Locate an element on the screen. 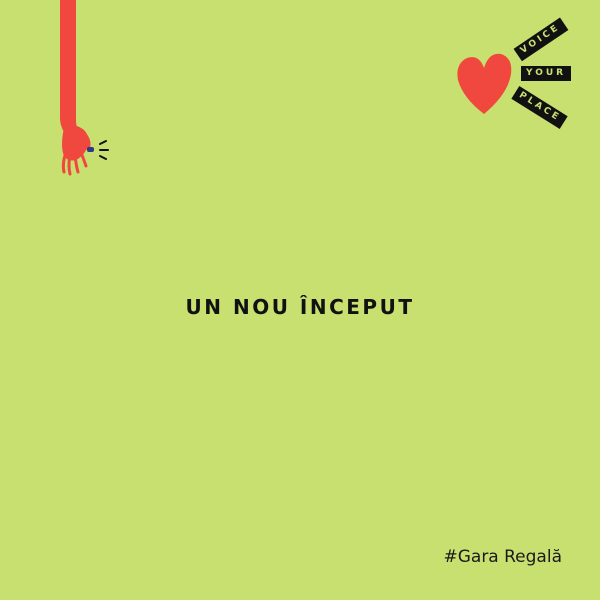 This screenshot has height=600, width=600. logo-word-voice: VOICE is located at coordinates (541, 39).